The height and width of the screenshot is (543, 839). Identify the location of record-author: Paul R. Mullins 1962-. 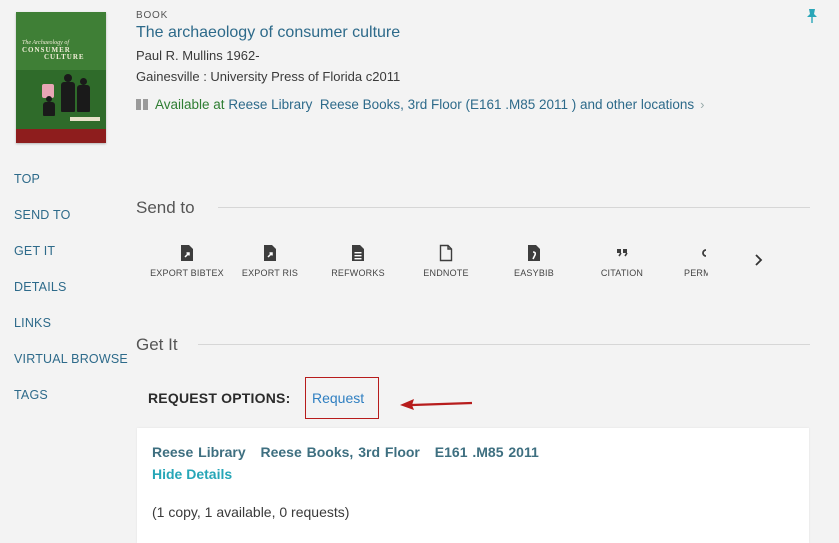
(198, 55).